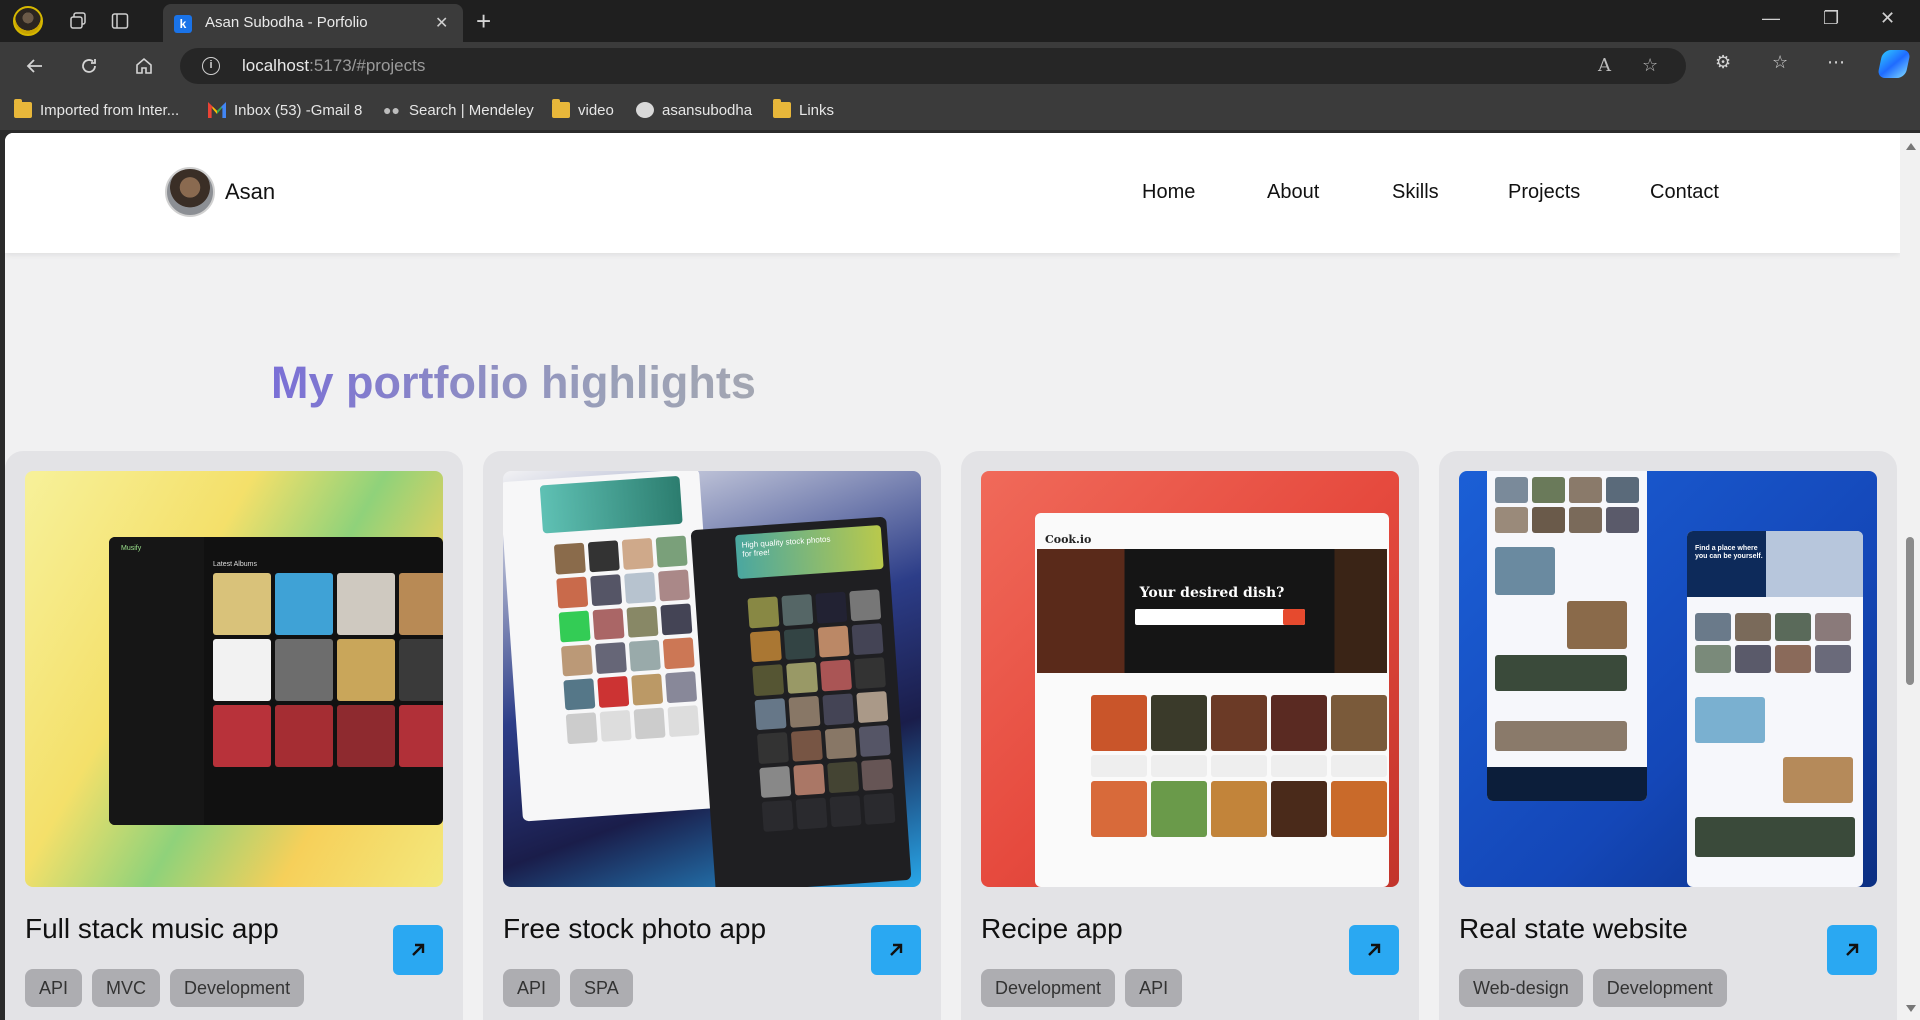  I want to click on project-thumbnail: High quality stock photos for free!, so click(712, 679).